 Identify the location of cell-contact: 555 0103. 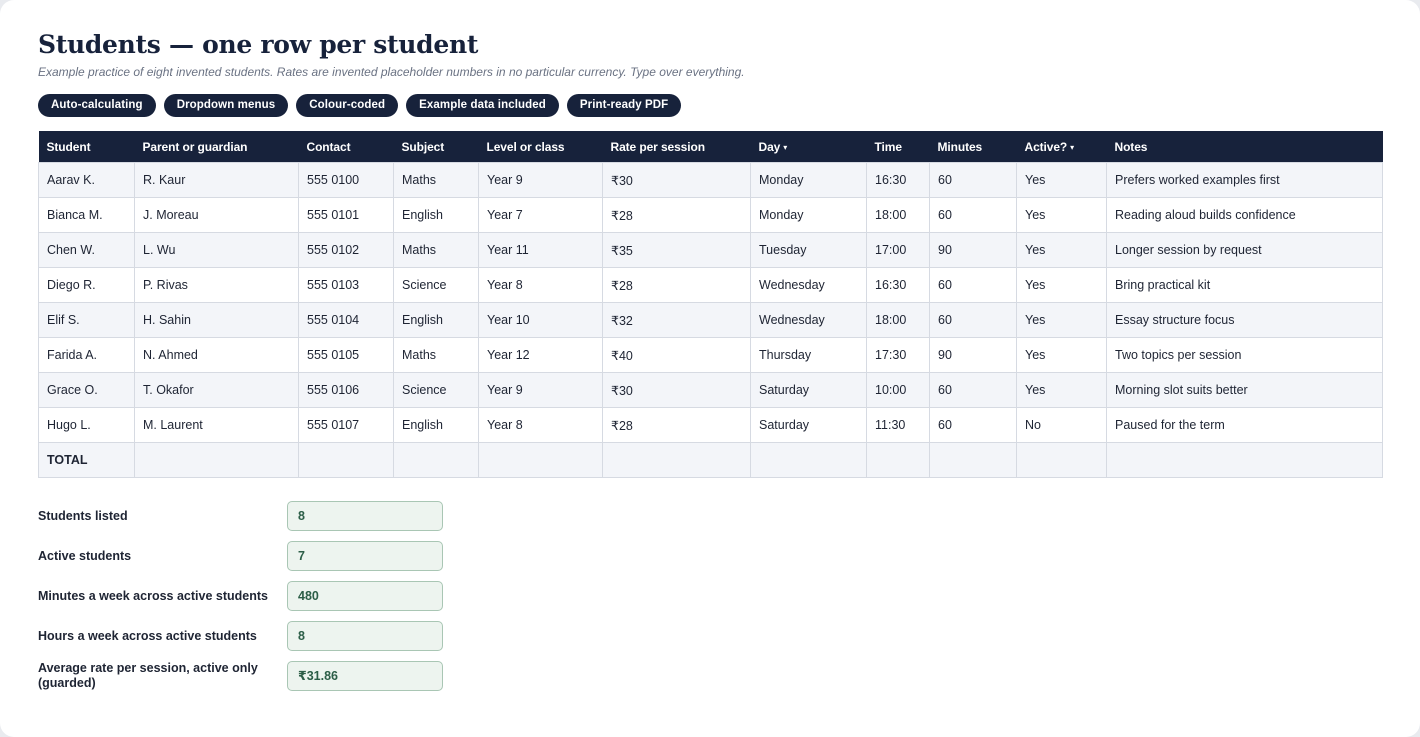
(346, 285).